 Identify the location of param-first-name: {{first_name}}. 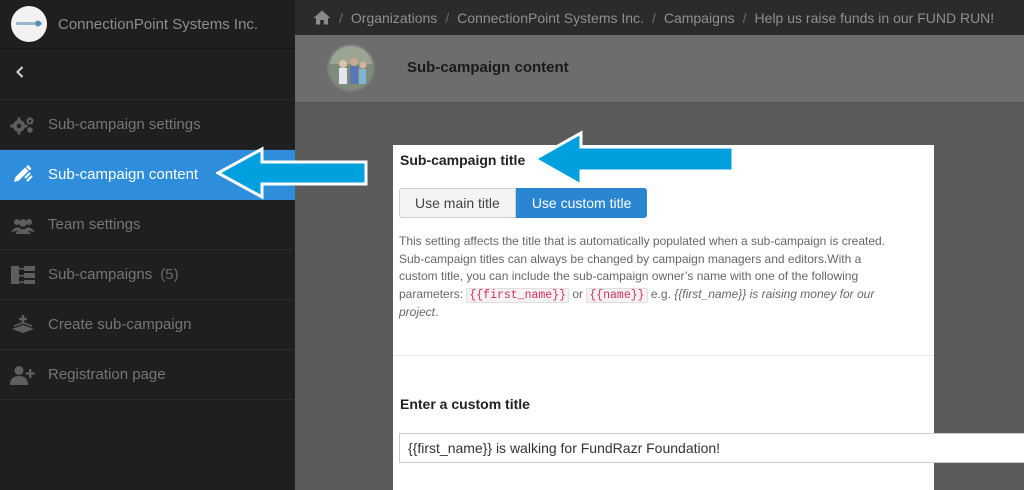
(517, 295).